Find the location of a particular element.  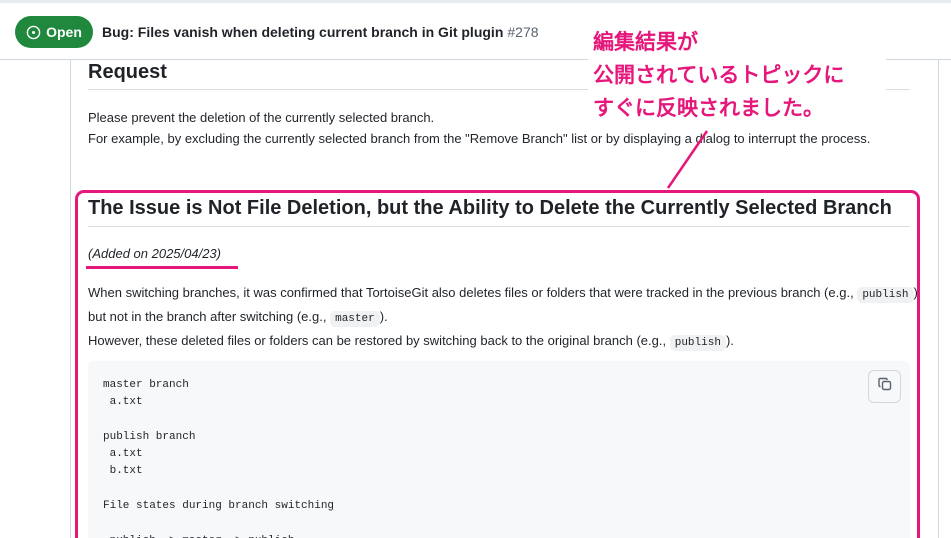

annotation-callout: 編集結果が 公開されているトピックに すぐに反映されました。 is located at coordinates (718, 75).